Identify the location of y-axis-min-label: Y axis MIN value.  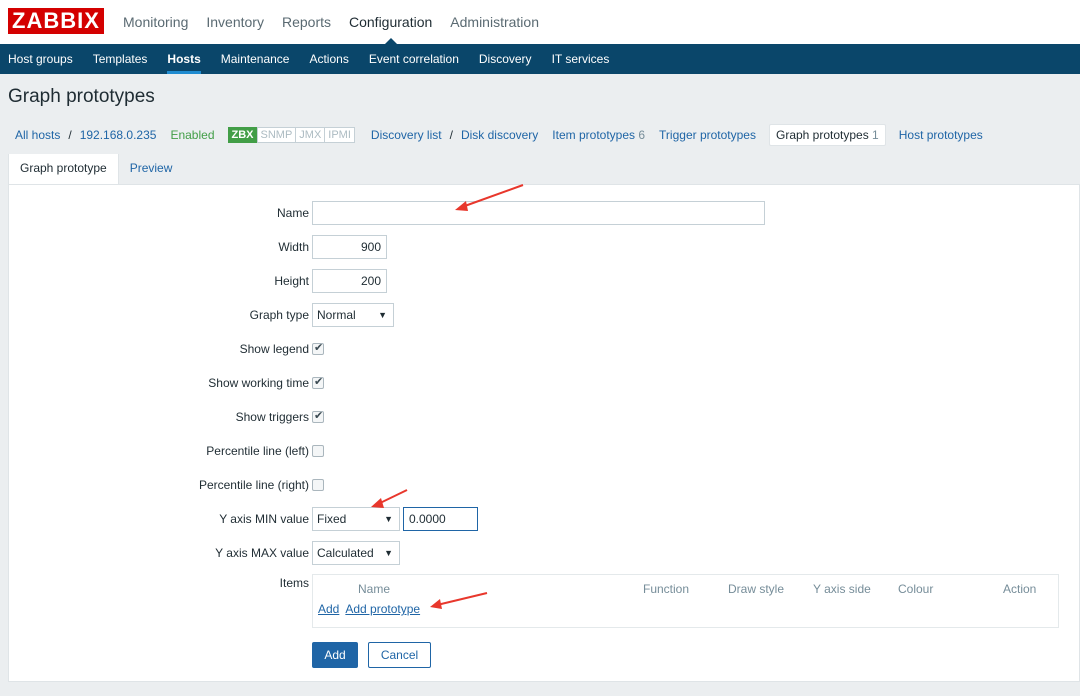
(264, 519).